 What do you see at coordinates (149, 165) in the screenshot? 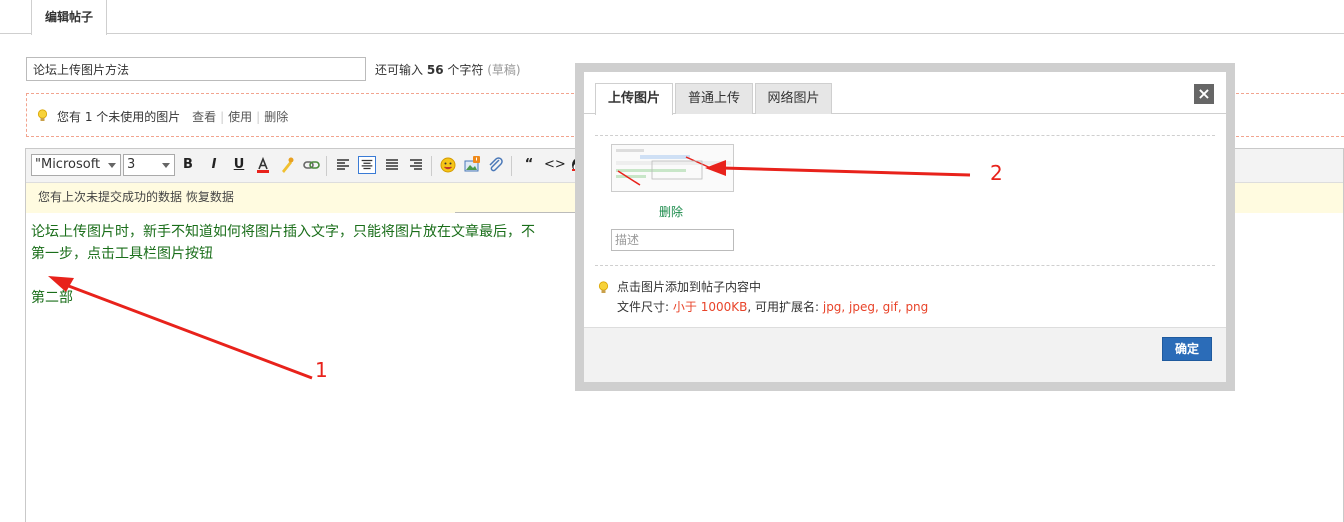
I see `font-size-select: 3` at bounding box center [149, 165].